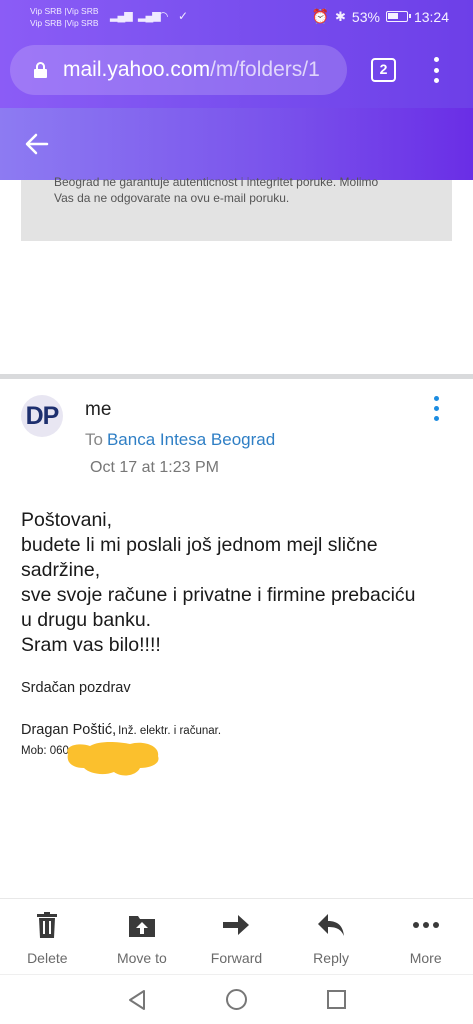 The image size is (473, 1024). Describe the element at coordinates (47, 925) in the screenshot. I see `trash-icon` at that location.